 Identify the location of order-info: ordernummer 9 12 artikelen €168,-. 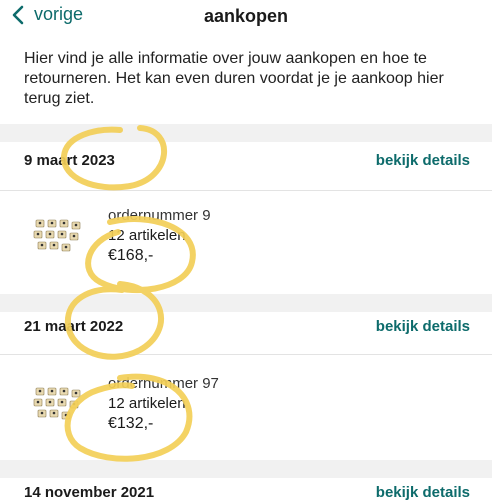
(159, 236).